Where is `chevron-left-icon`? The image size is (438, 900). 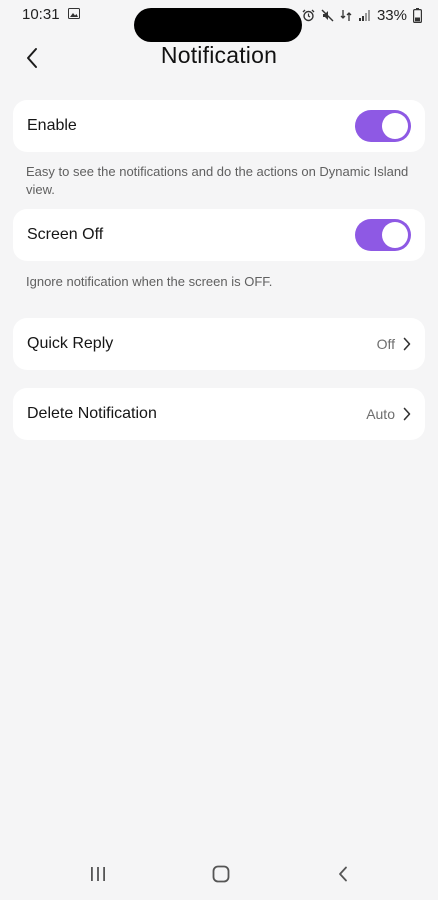 chevron-left-icon is located at coordinates (32, 58).